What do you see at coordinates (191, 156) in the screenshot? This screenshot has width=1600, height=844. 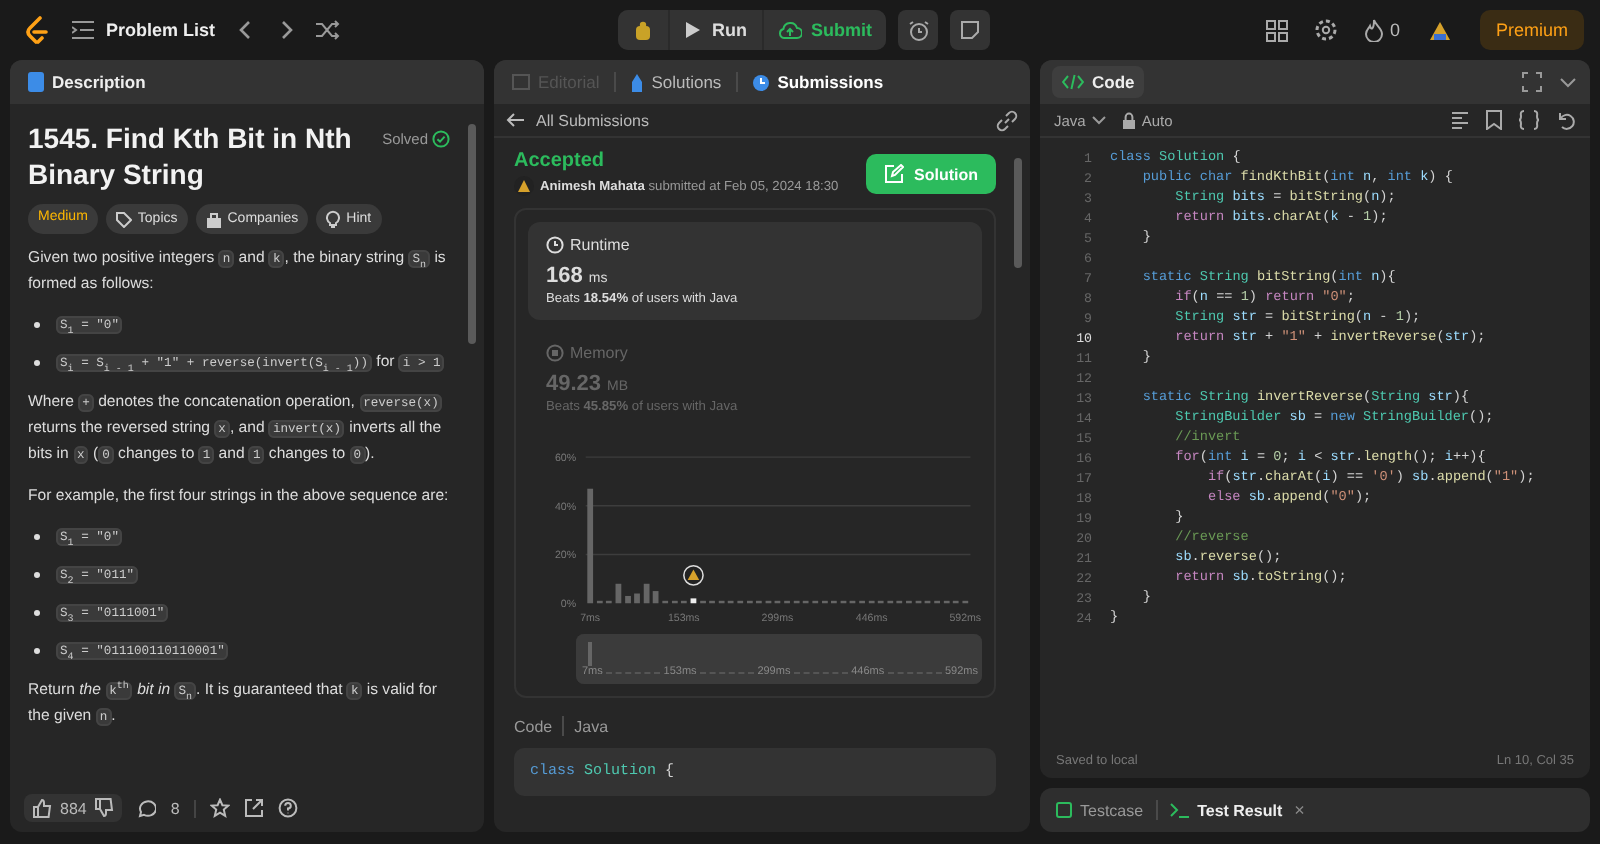 I see `problem-title: 1545. Find Kth Bit in Nth Binary String` at bounding box center [191, 156].